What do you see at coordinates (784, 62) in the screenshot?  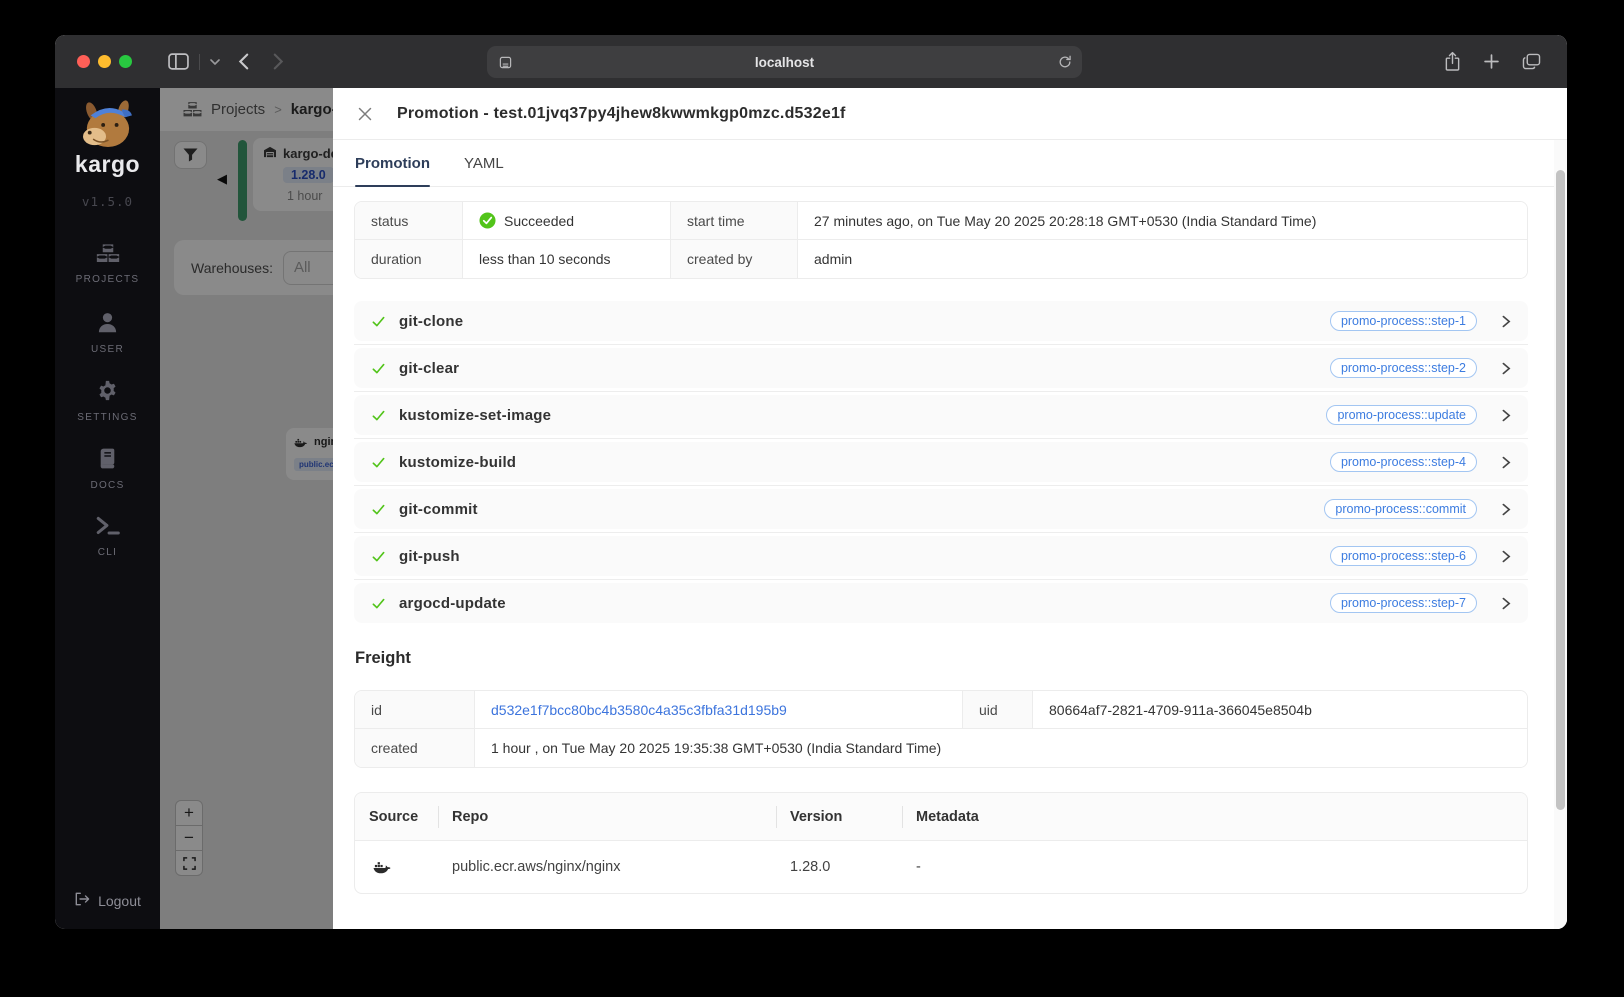 I see `address-bar: localhost` at bounding box center [784, 62].